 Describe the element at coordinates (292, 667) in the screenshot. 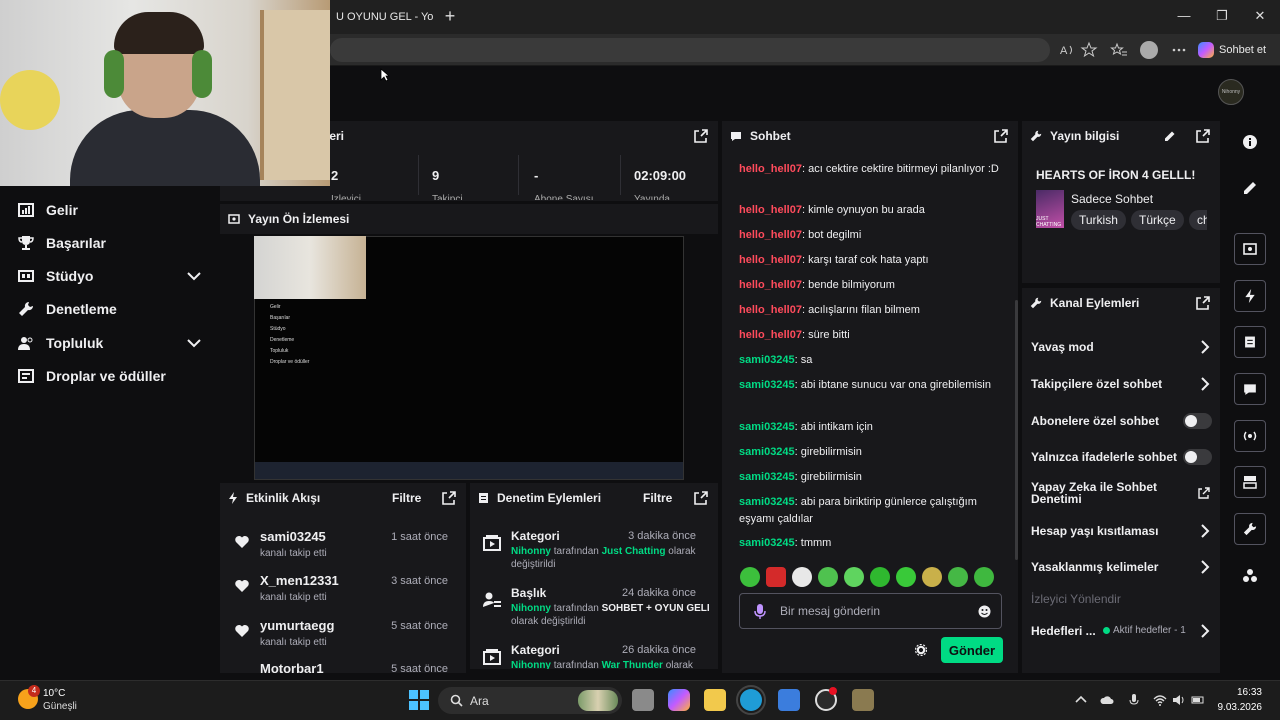

I see `activity-username: Motorbar1` at that location.